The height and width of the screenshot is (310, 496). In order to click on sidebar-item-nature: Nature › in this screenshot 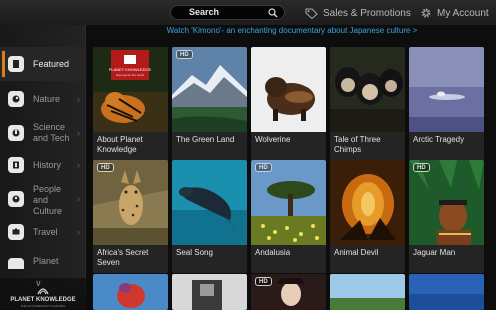, I will do `click(43, 99)`.